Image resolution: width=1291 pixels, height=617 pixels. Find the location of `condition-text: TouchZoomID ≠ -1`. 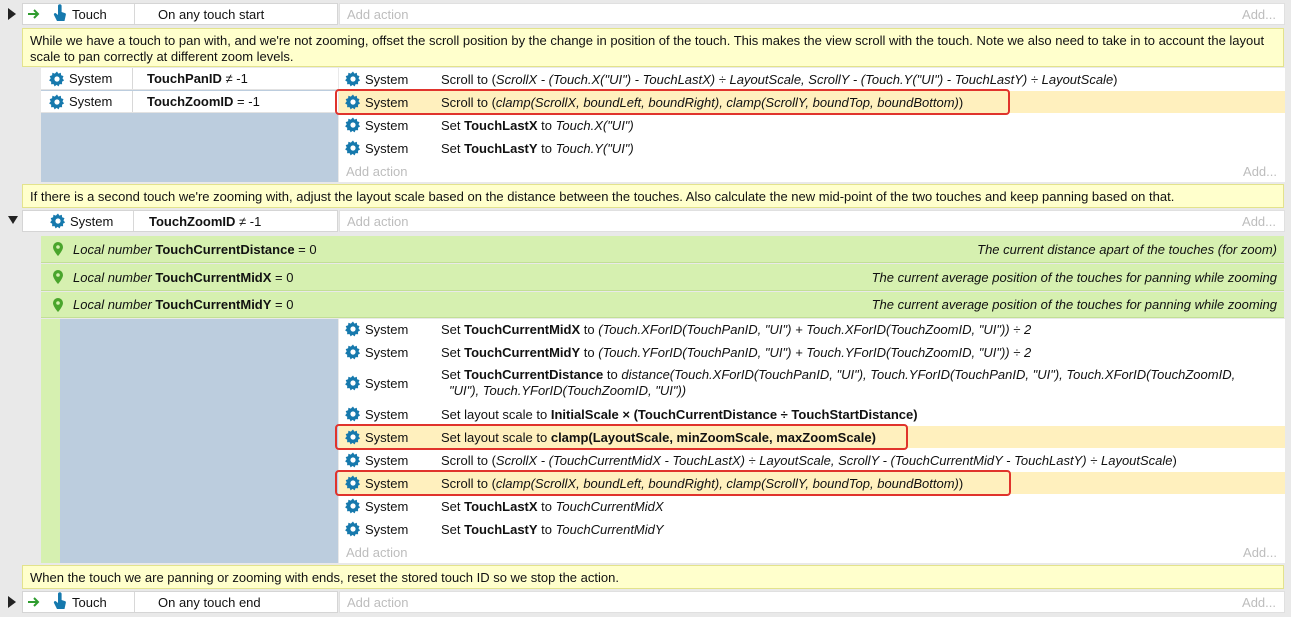

condition-text: TouchZoomID ≠ -1 is located at coordinates (205, 221).